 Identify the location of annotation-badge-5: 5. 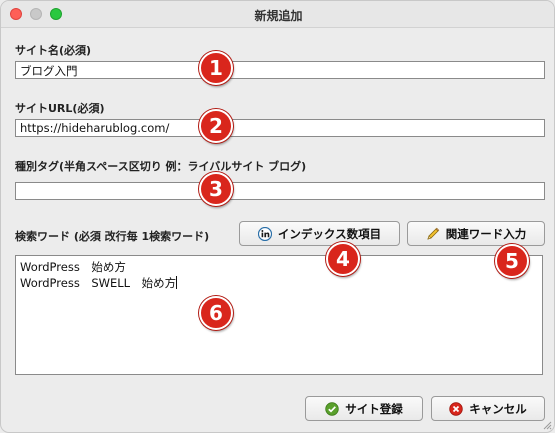
(512, 261).